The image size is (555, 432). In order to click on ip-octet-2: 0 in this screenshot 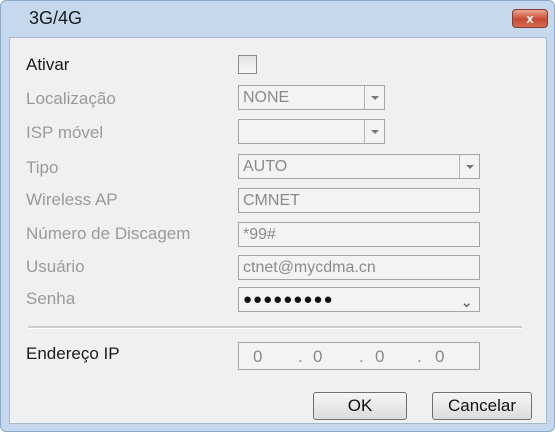, I will do `click(317, 357)`.